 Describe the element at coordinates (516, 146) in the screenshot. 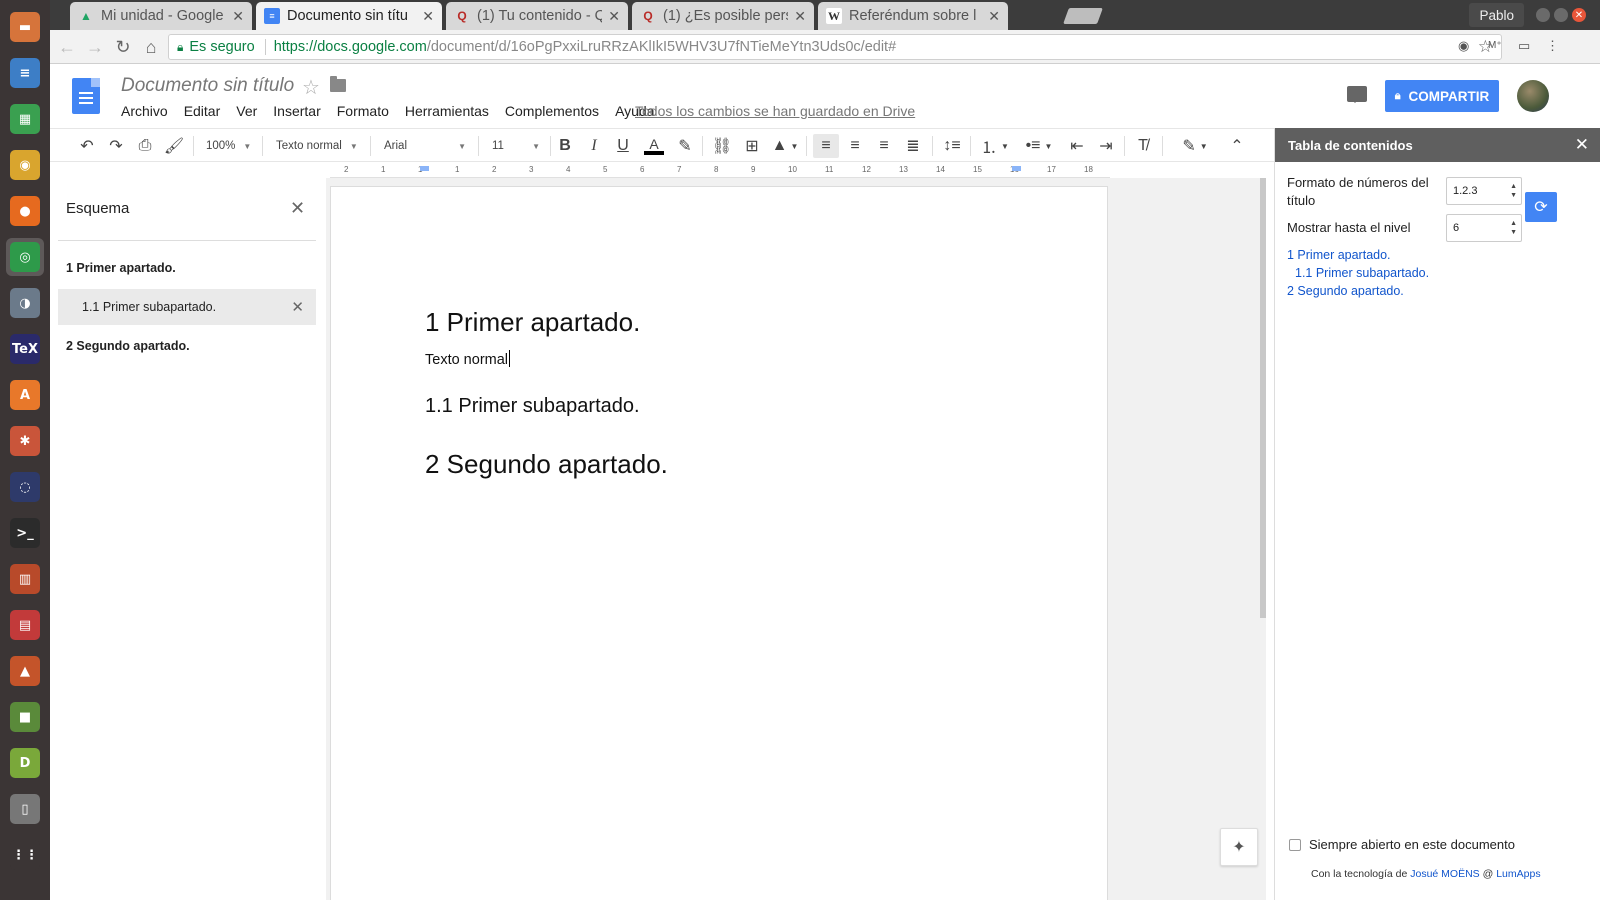

I see `font-size-select: 11 ▼` at that location.